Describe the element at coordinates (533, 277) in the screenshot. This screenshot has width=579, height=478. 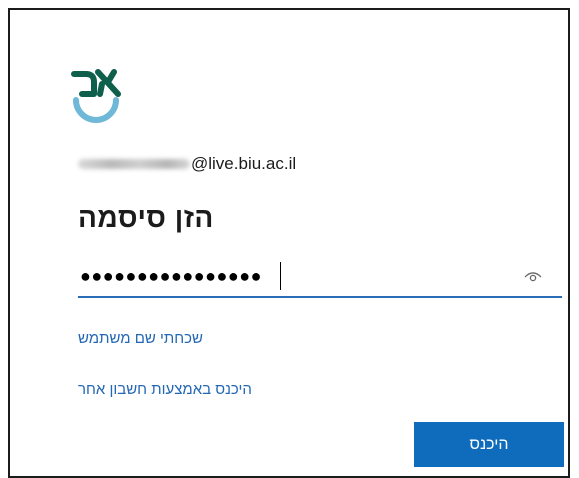
I see `eye-icon` at that location.